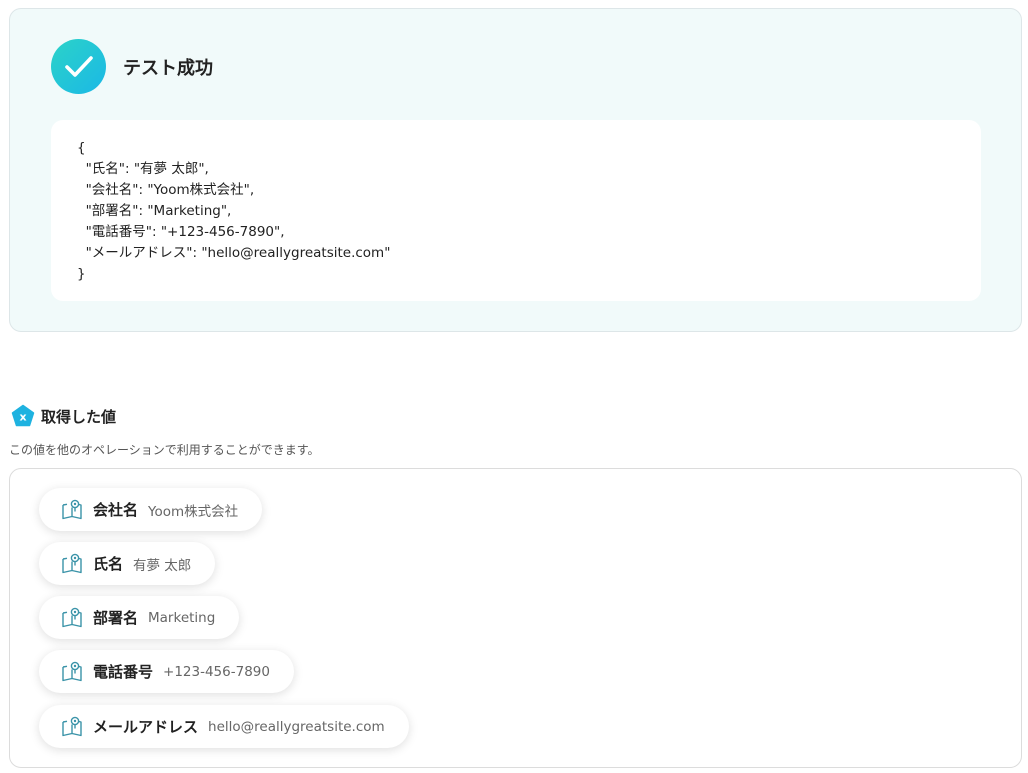 The width and height of the screenshot is (1028, 773). What do you see at coordinates (193, 511) in the screenshot?
I see `value-chip-value: Yoom株式会社` at bounding box center [193, 511].